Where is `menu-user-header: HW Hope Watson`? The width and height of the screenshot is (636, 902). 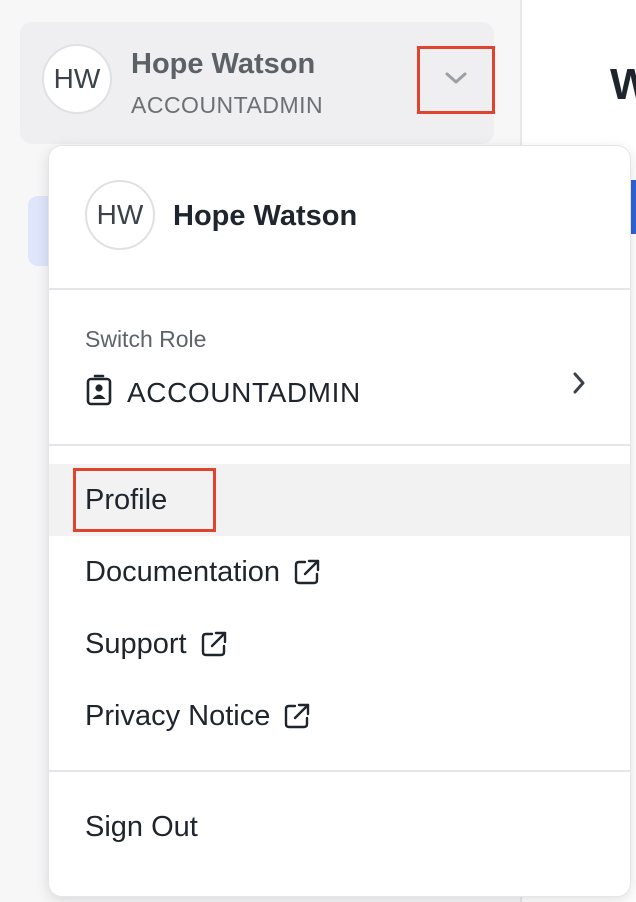
menu-user-header: HW Hope Watson is located at coordinates (339, 217).